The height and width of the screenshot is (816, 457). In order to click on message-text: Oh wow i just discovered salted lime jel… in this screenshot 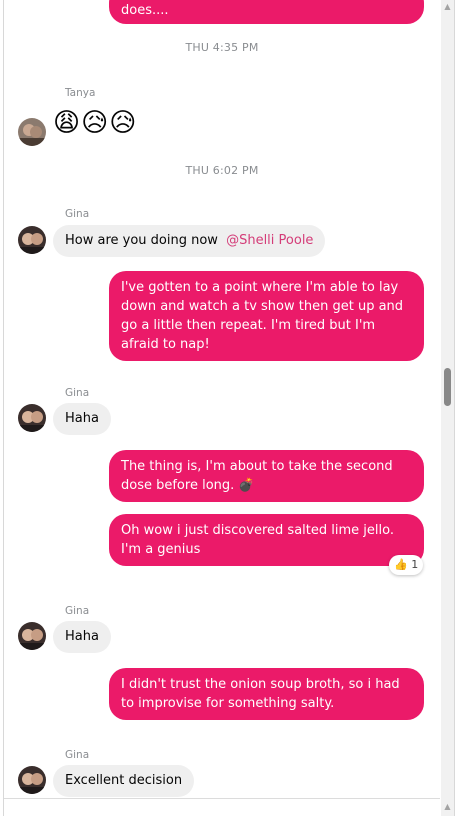, I will do `click(257, 540)`.